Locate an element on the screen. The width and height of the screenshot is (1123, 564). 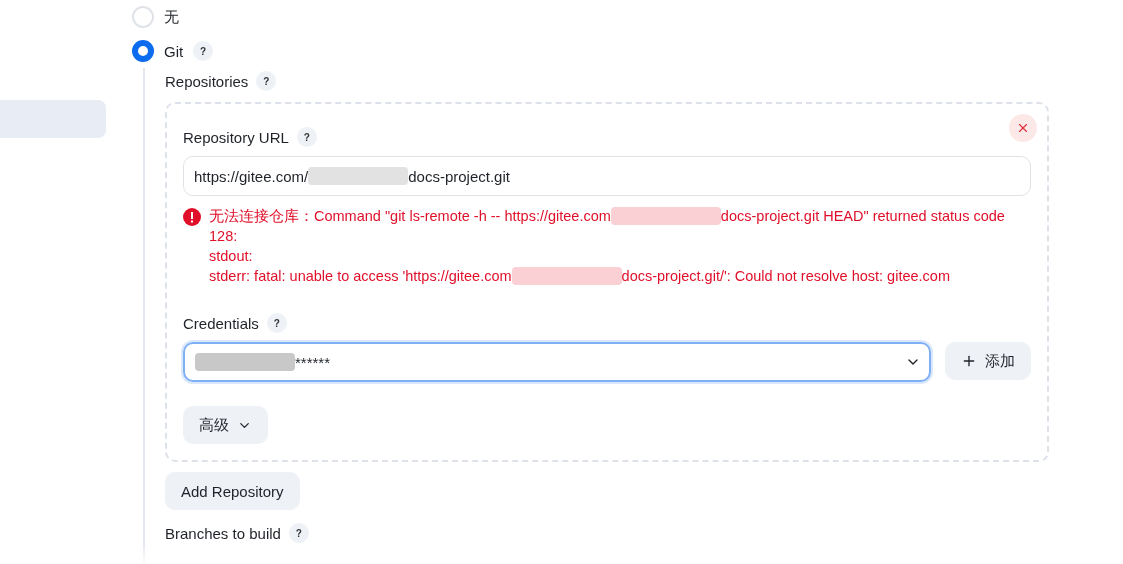
close-button is located at coordinates (1023, 128).